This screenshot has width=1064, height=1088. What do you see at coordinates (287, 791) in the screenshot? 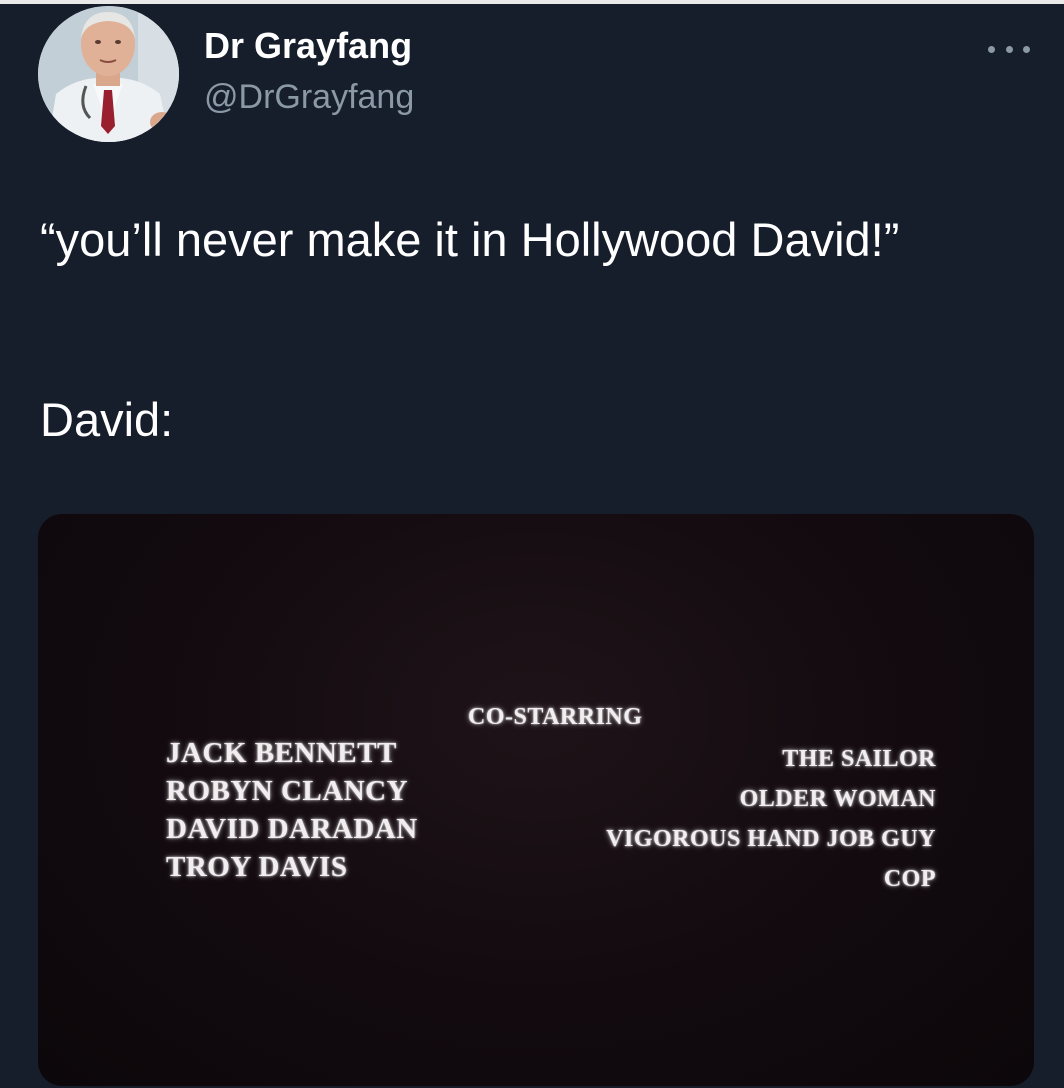
I see `actor-name: ROBYN CLANCY` at bounding box center [287, 791].